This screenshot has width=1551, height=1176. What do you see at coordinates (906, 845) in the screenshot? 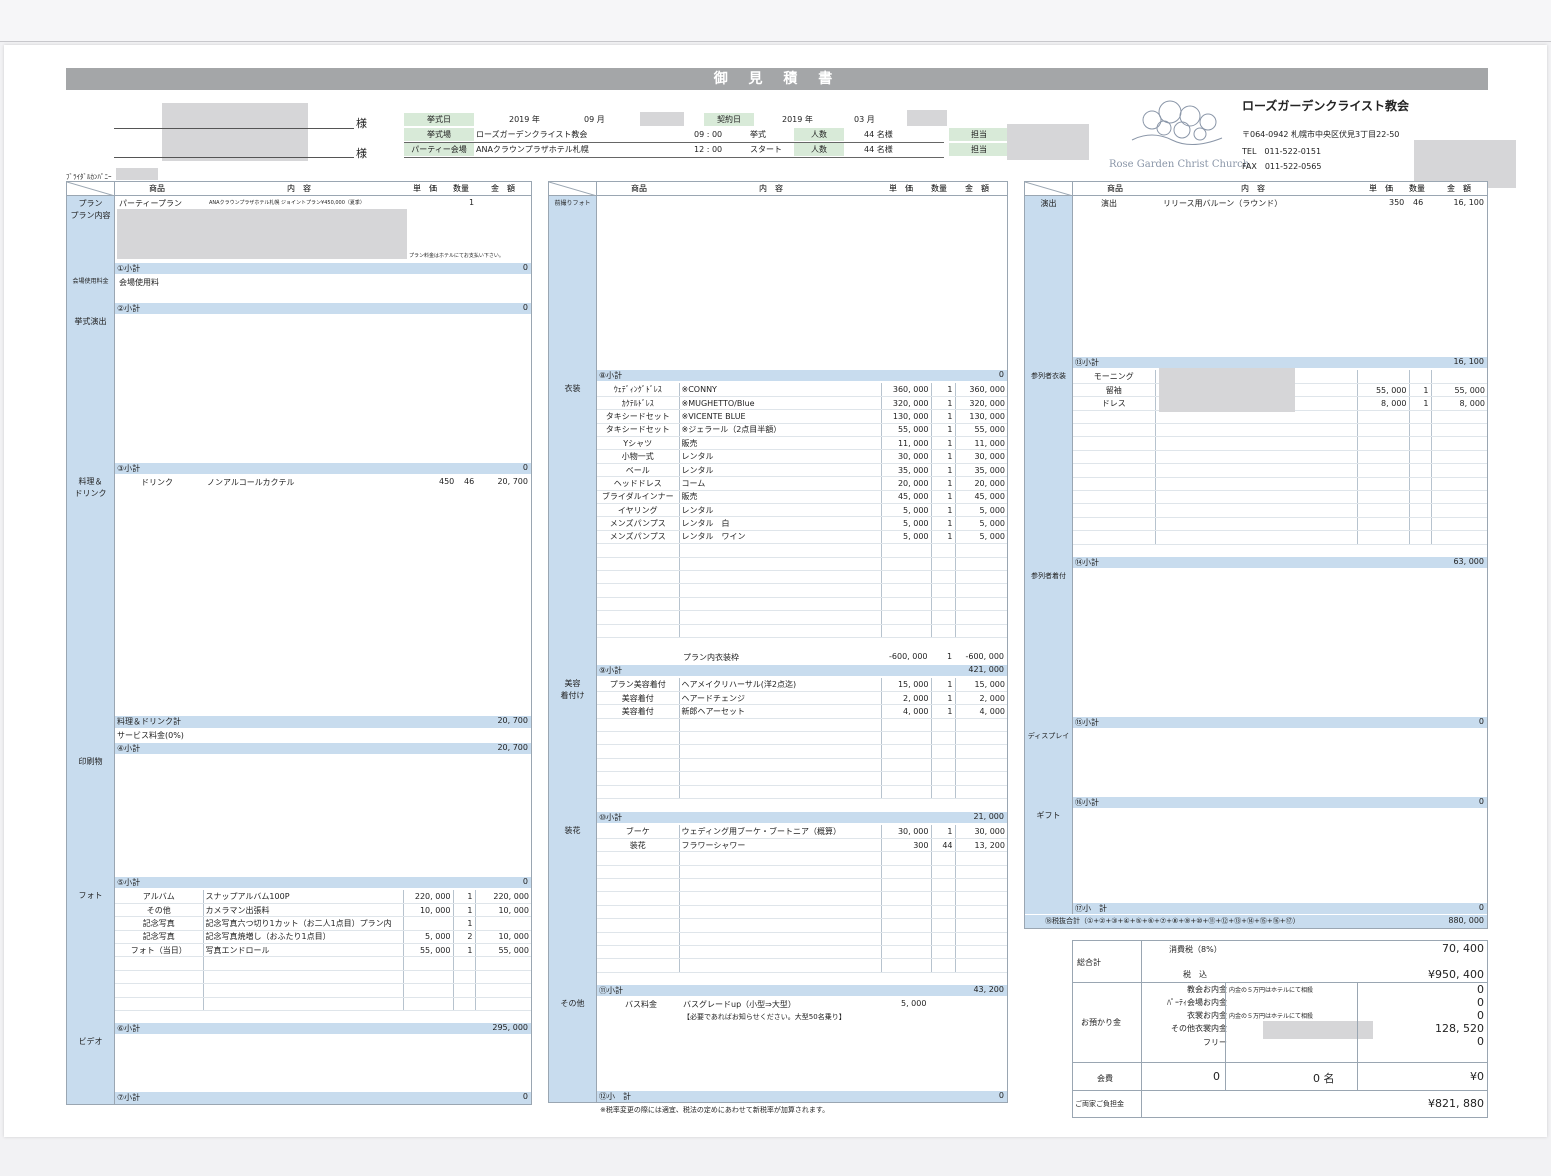
I see `price-cell: 300` at bounding box center [906, 845].